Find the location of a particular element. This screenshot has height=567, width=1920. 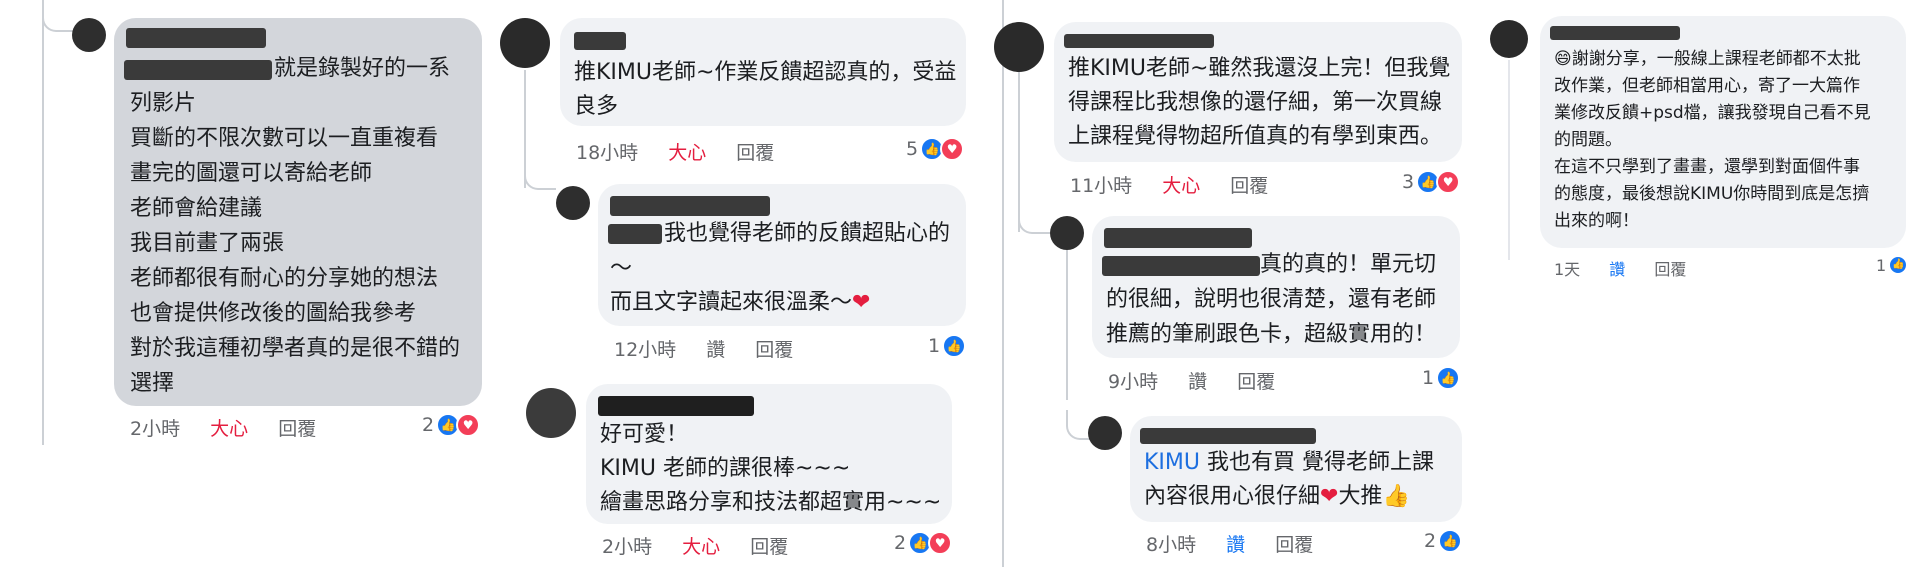

comment-text: 老師都很有耐心的分享她的想法 is located at coordinates (284, 278).